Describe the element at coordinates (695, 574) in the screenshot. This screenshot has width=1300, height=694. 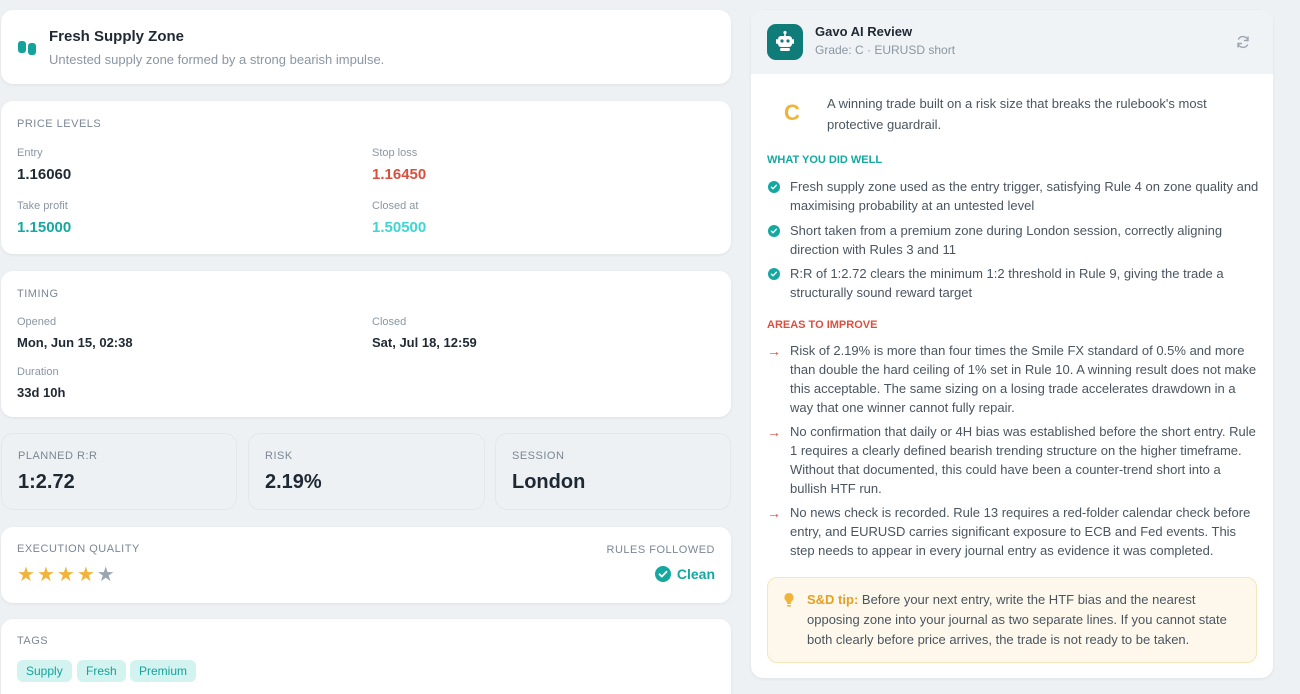
I see `rules-followed-value: Clean` at that location.